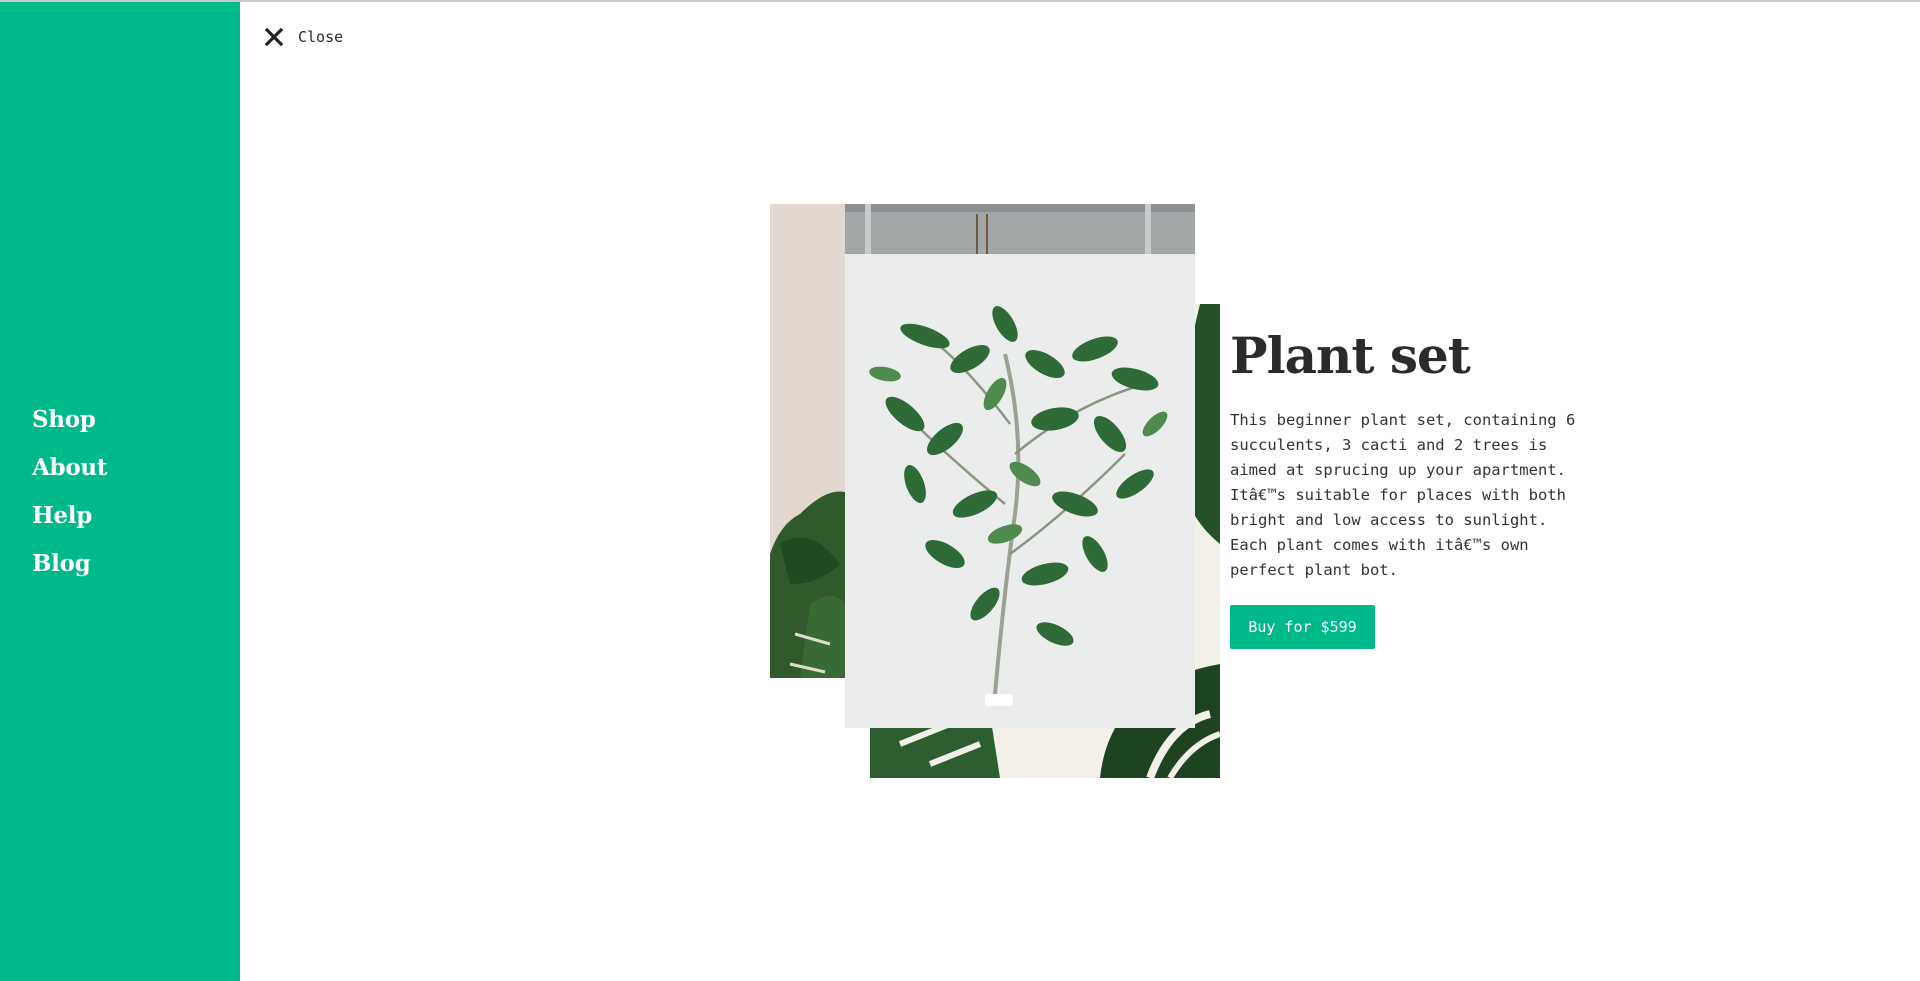  What do you see at coordinates (69, 570) in the screenshot?
I see `sidebar-item-blog: Blog` at bounding box center [69, 570].